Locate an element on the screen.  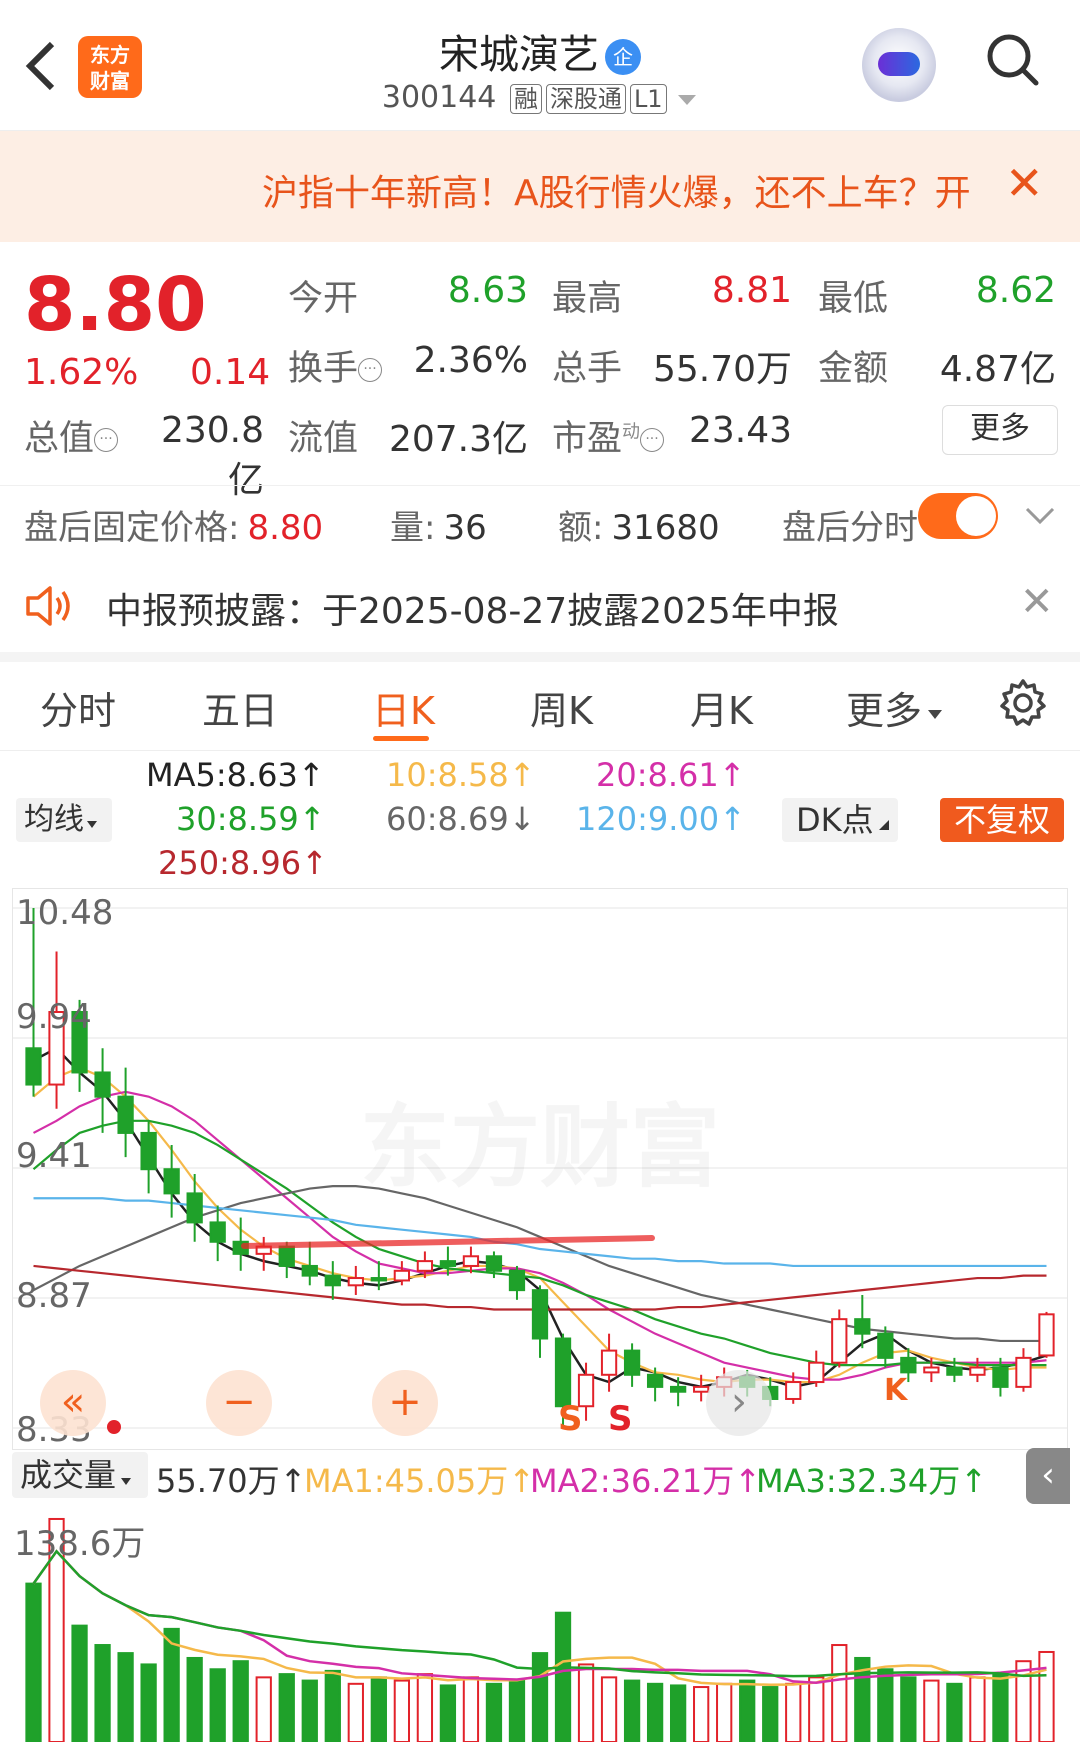
change-percent: 1.62% is located at coordinates (81, 372).